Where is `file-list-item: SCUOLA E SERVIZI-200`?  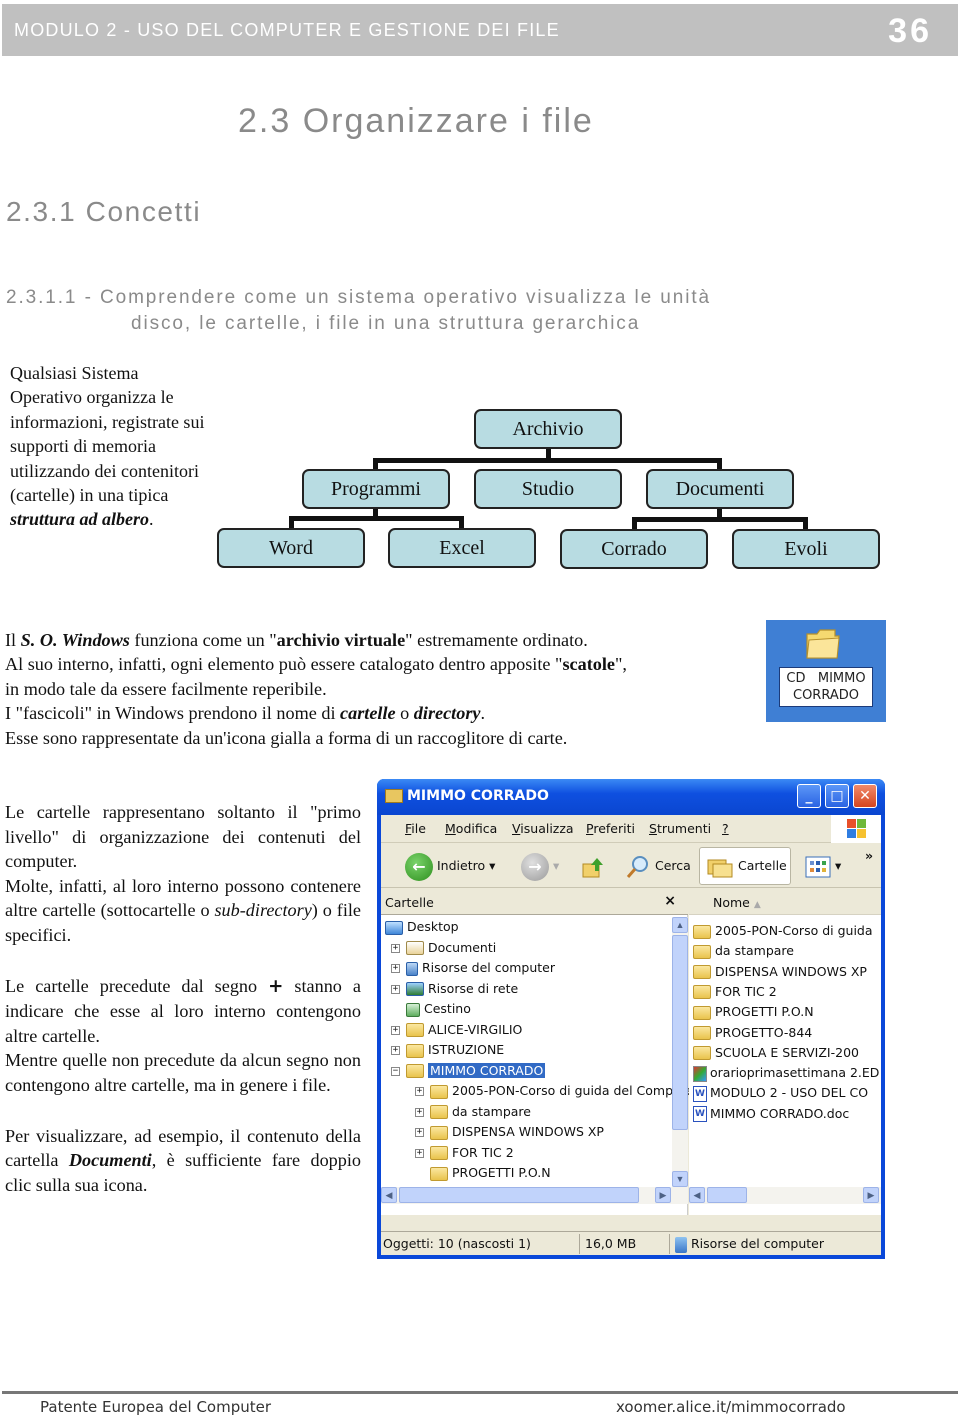
file-list-item: SCUOLA E SERVIZI-200 is located at coordinates (787, 1053).